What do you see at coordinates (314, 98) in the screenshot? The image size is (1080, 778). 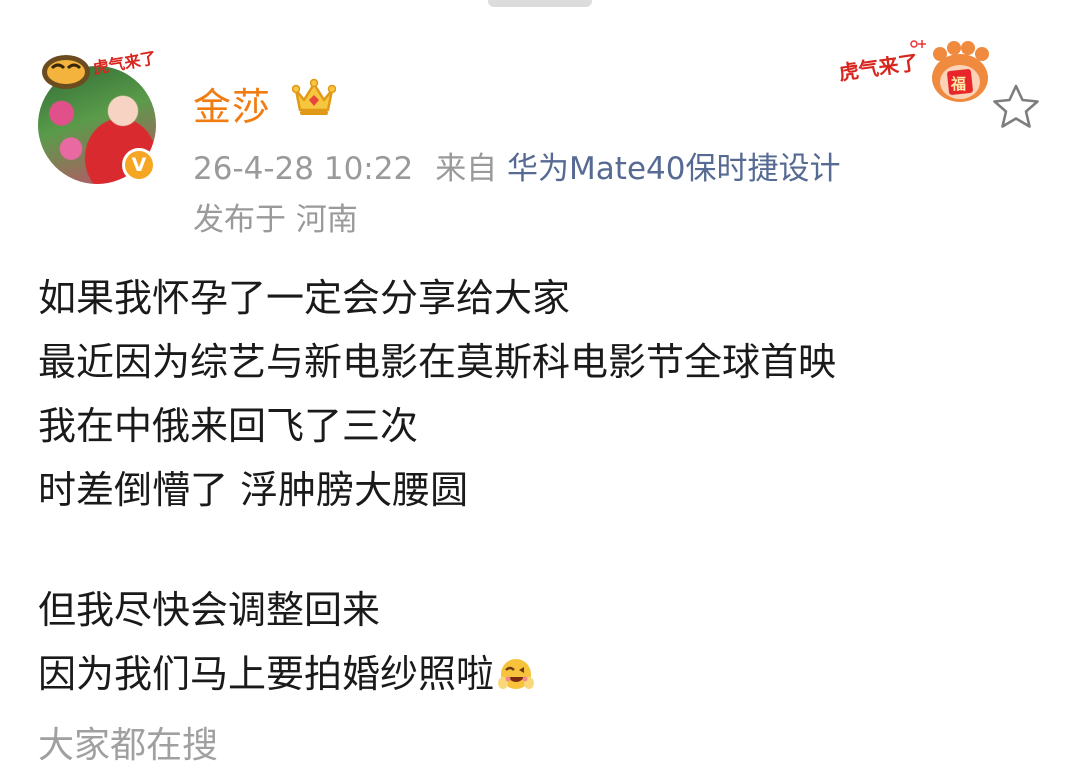 I see `crown-icon` at bounding box center [314, 98].